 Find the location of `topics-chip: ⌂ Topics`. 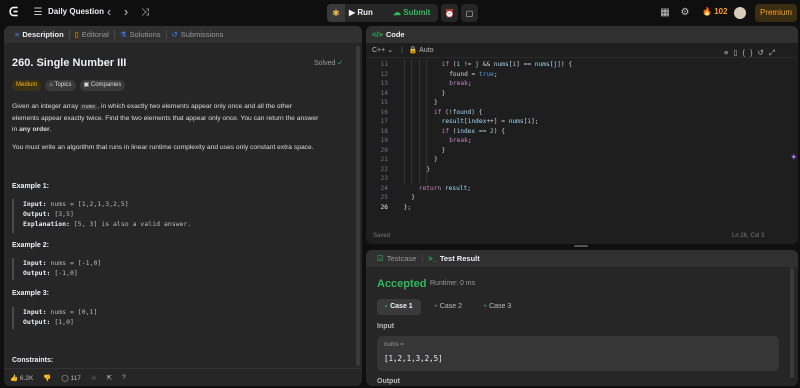

topics-chip: ⌂ Topics is located at coordinates (60, 85).